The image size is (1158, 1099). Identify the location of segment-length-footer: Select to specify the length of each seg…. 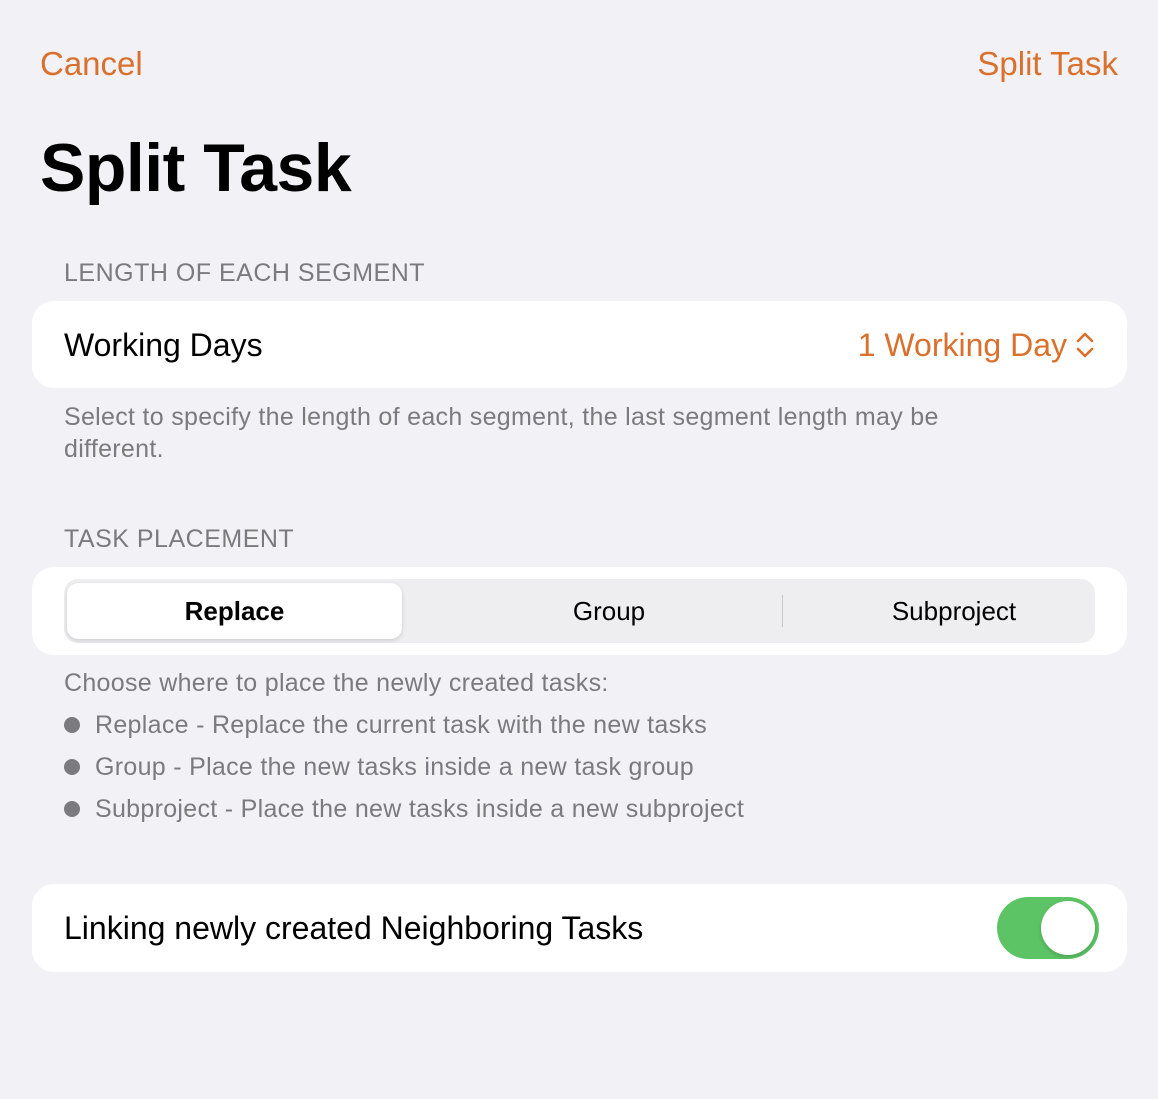
(501, 433).